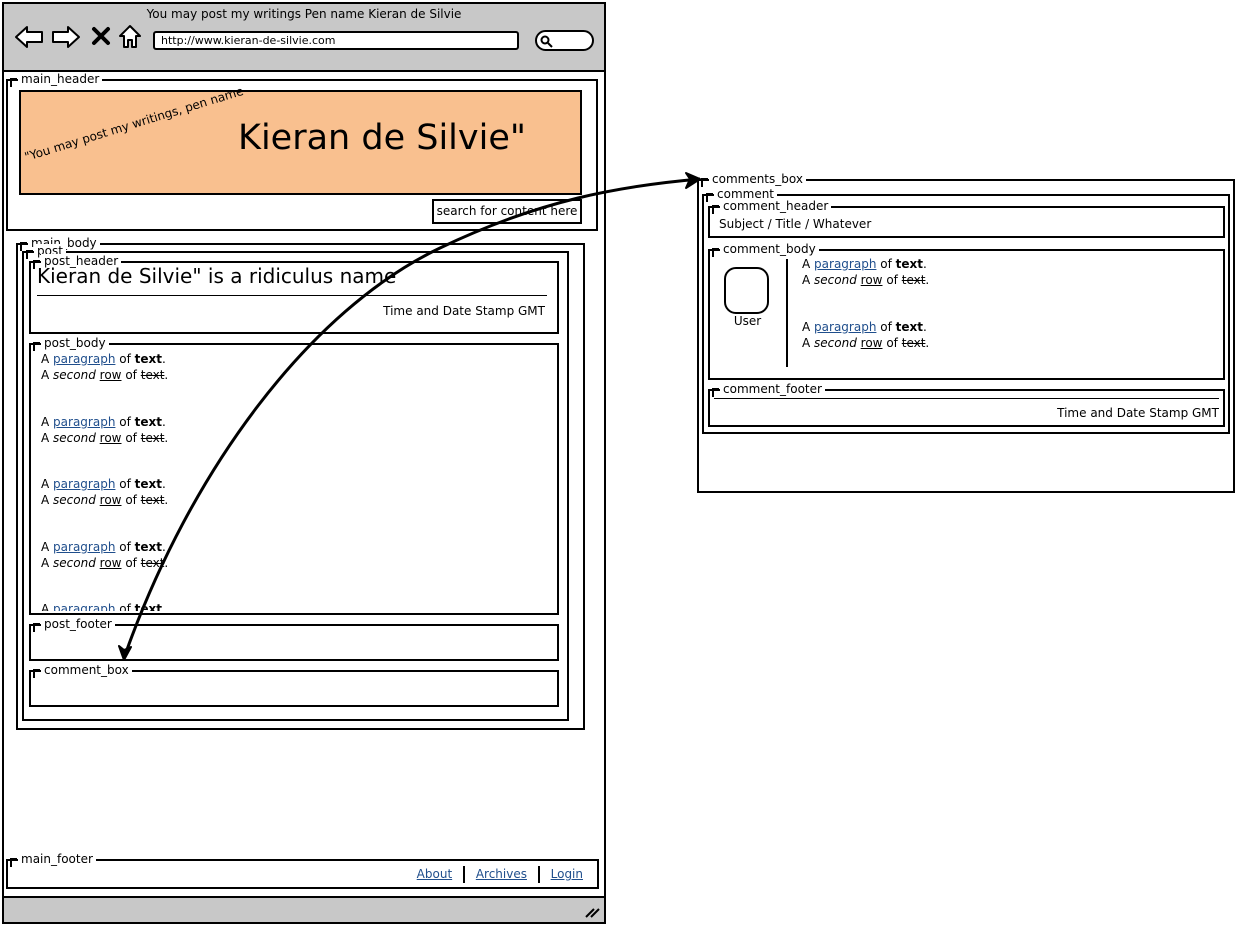 This screenshot has width=1236, height=926. I want to click on footer-link-login: Login, so click(567, 874).